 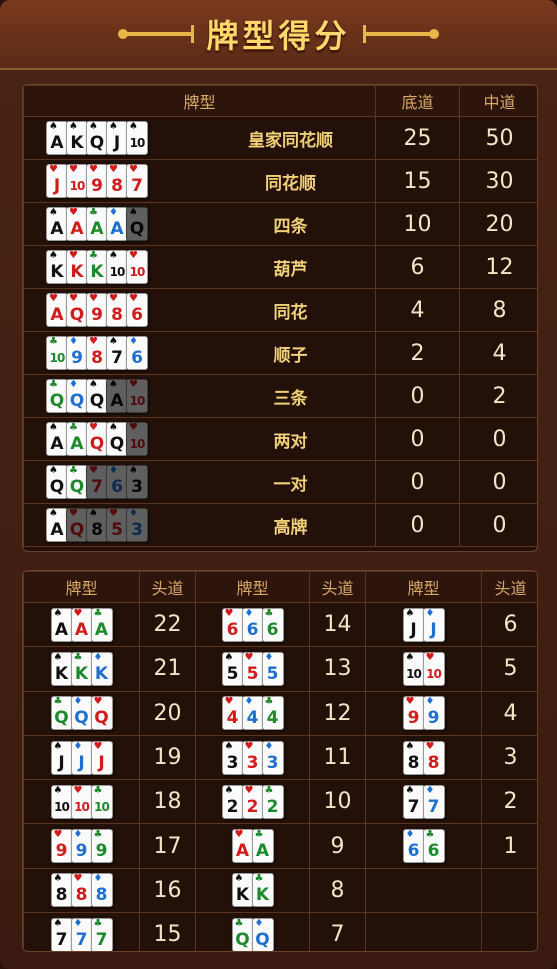 I want to click on card-hand: ♥ 9 ♦ 9 ♣ 9, so click(x=81, y=846).